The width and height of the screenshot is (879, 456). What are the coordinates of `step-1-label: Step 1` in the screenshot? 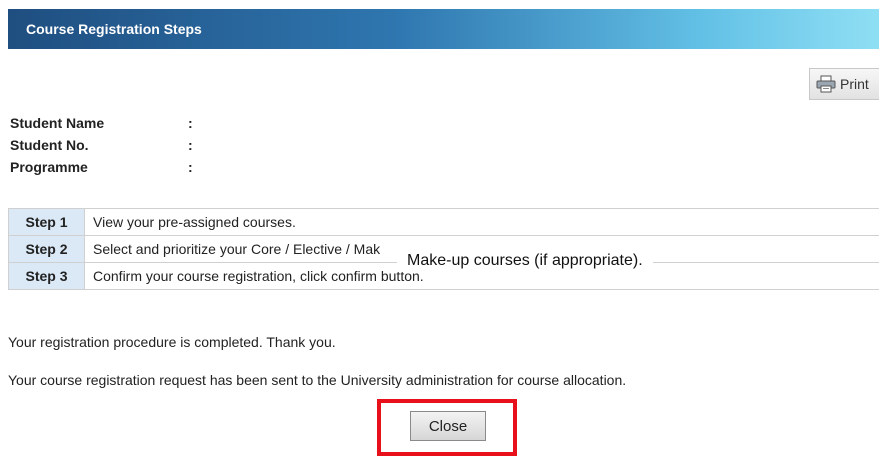 It's located at (46, 222).